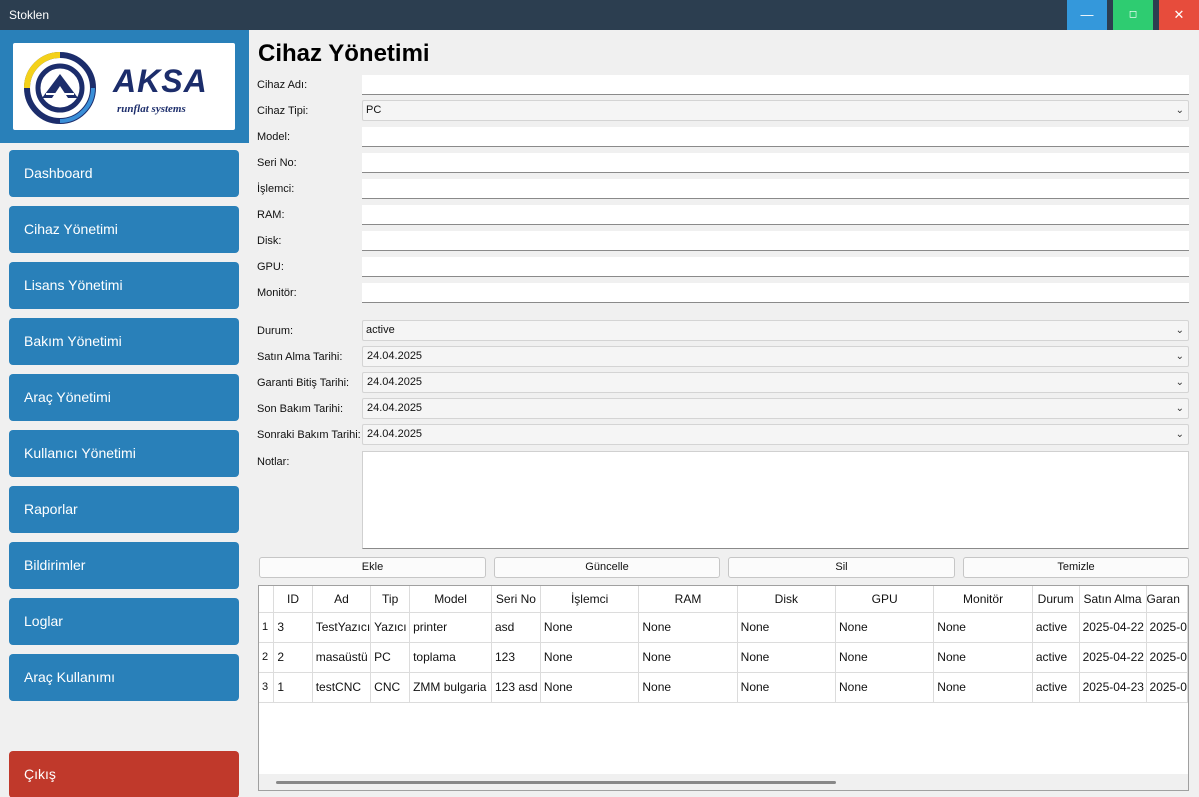  Describe the element at coordinates (775, 330) in the screenshot. I see `status-select: active ⌄` at that location.